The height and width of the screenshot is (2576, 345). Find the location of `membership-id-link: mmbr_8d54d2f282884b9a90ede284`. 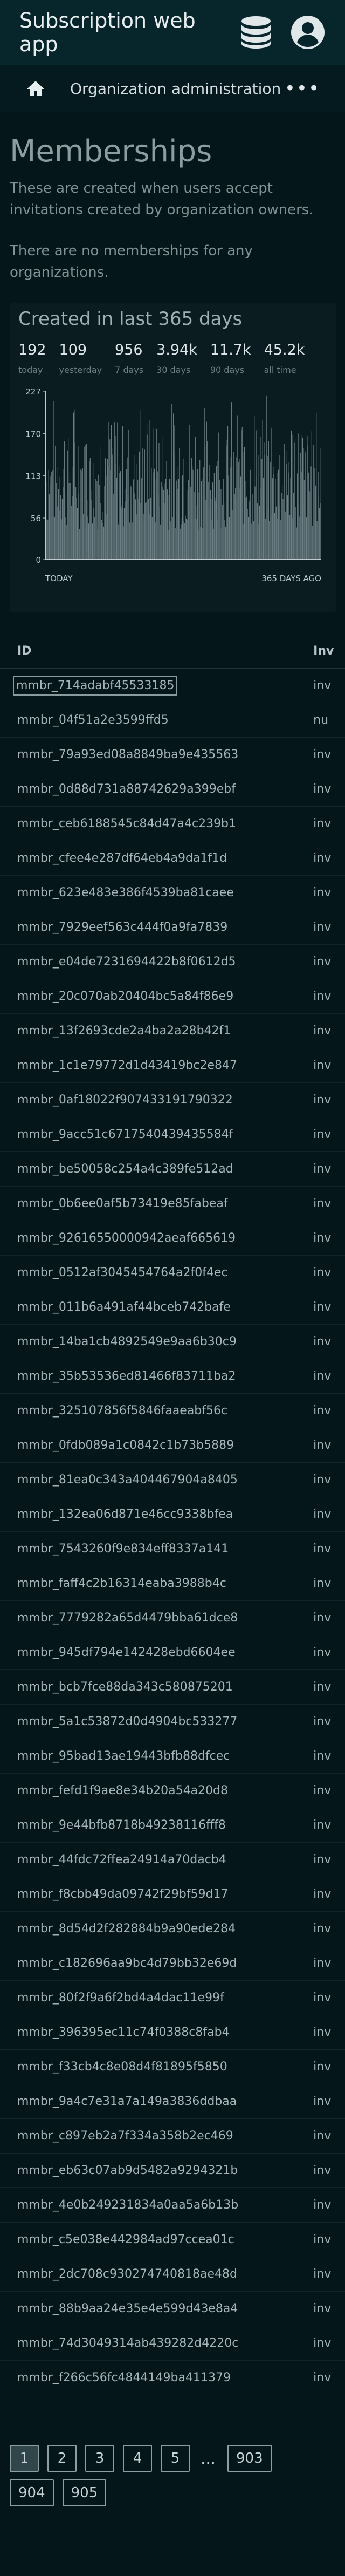

membership-id-link: mmbr_8d54d2f282884b9a90ede284 is located at coordinates (126, 1929).